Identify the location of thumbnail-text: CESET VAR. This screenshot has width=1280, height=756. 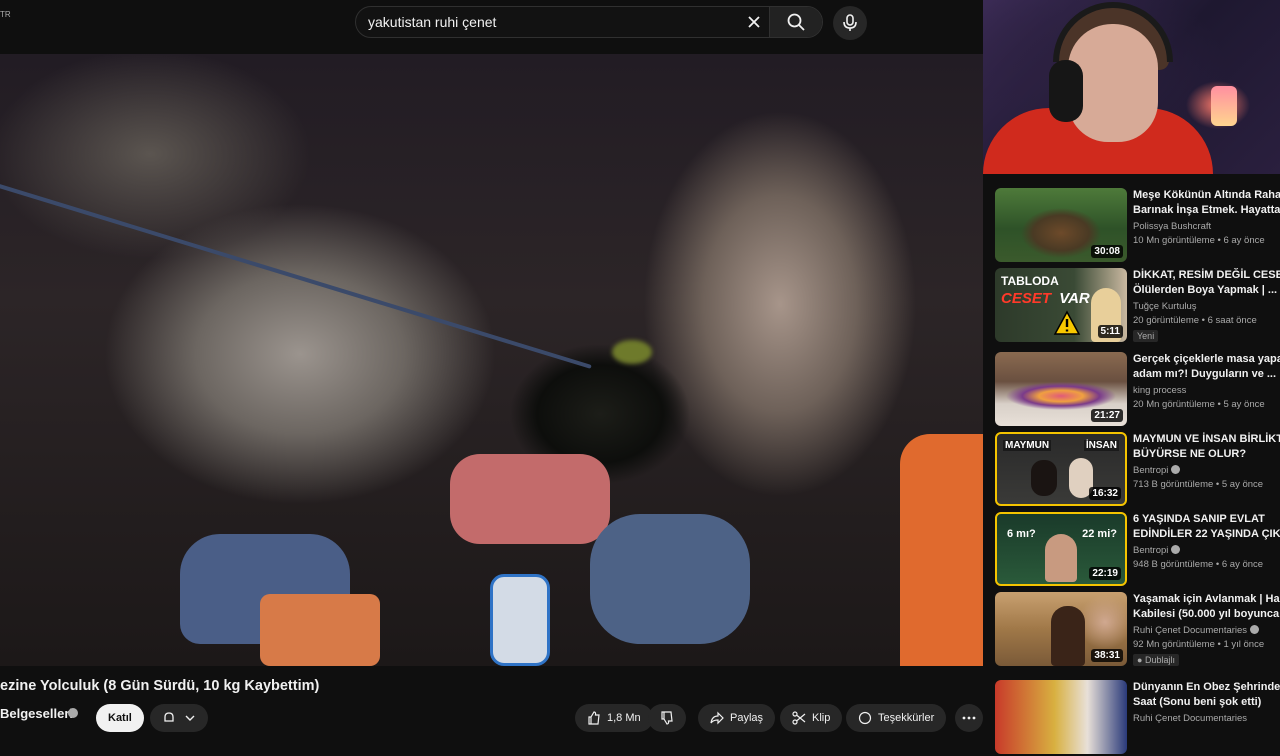
(1045, 298).